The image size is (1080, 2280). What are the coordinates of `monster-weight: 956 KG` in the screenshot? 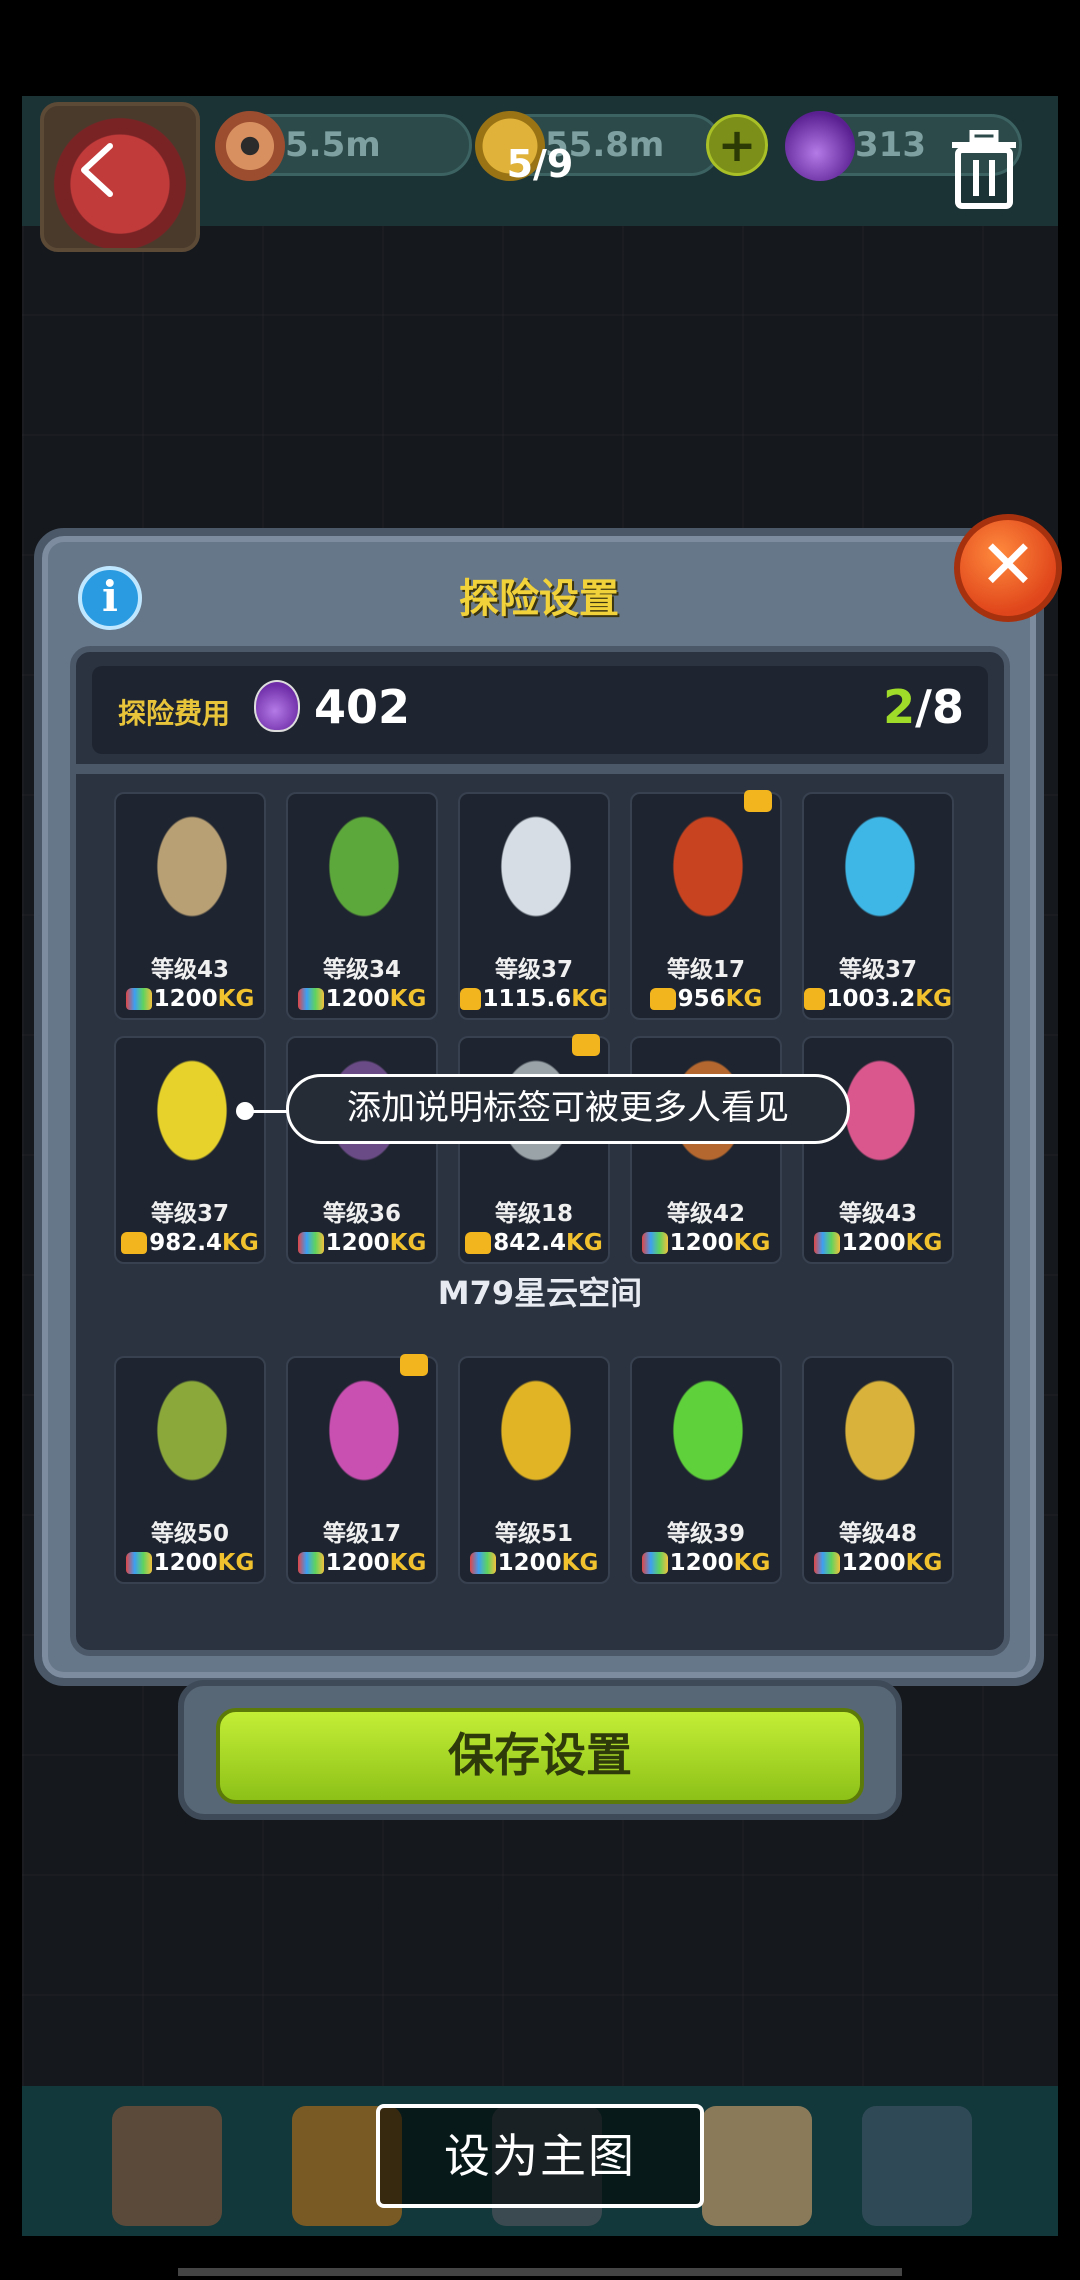 It's located at (706, 999).